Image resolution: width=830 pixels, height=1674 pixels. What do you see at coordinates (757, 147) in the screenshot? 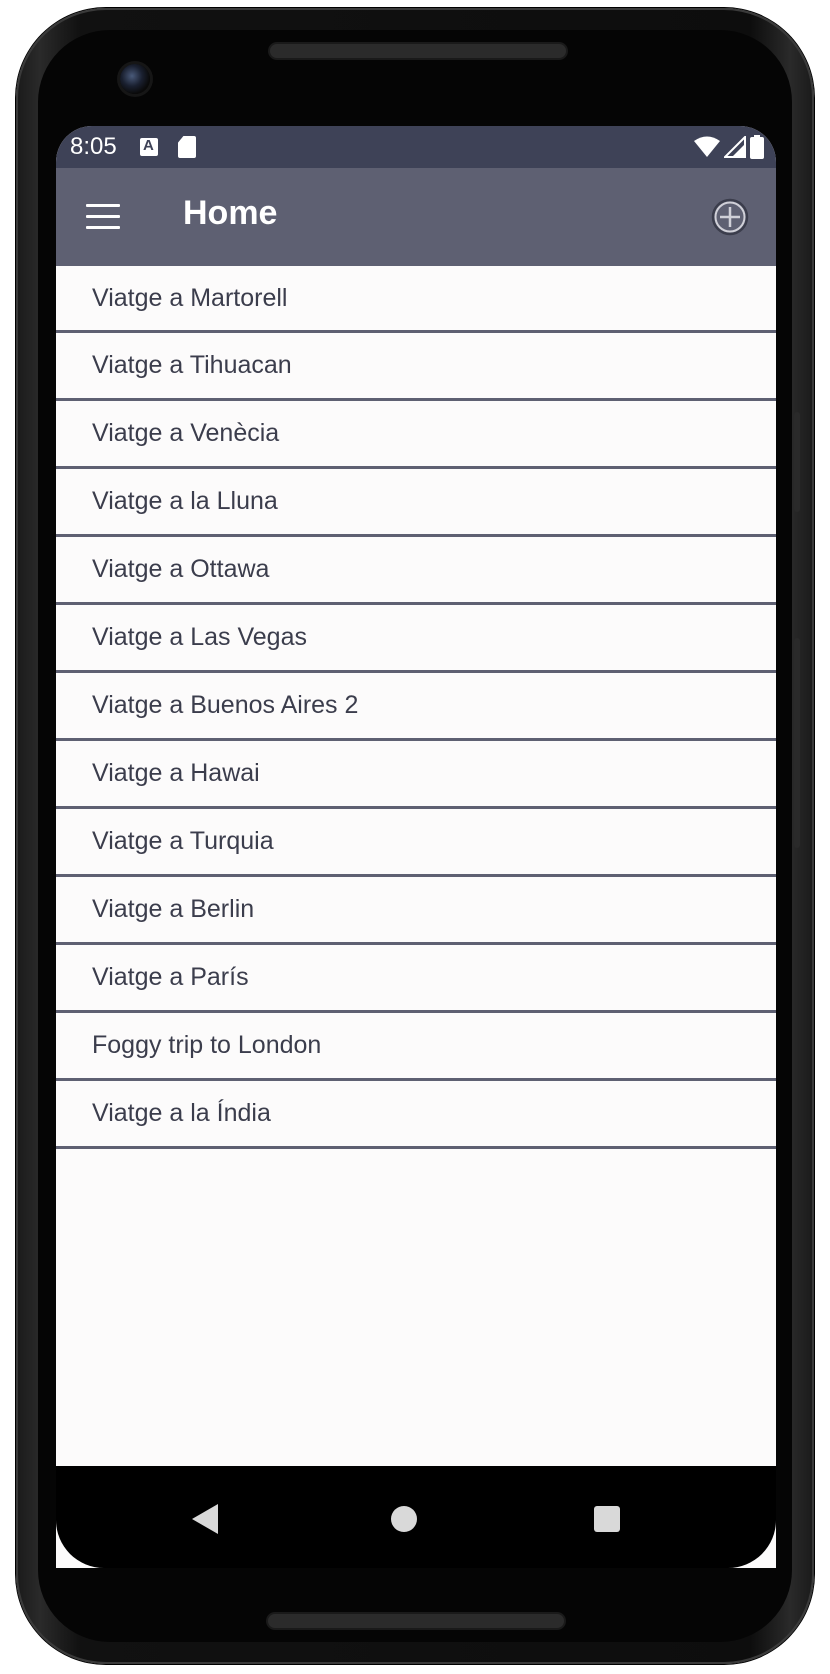
I see `battery-icon` at bounding box center [757, 147].